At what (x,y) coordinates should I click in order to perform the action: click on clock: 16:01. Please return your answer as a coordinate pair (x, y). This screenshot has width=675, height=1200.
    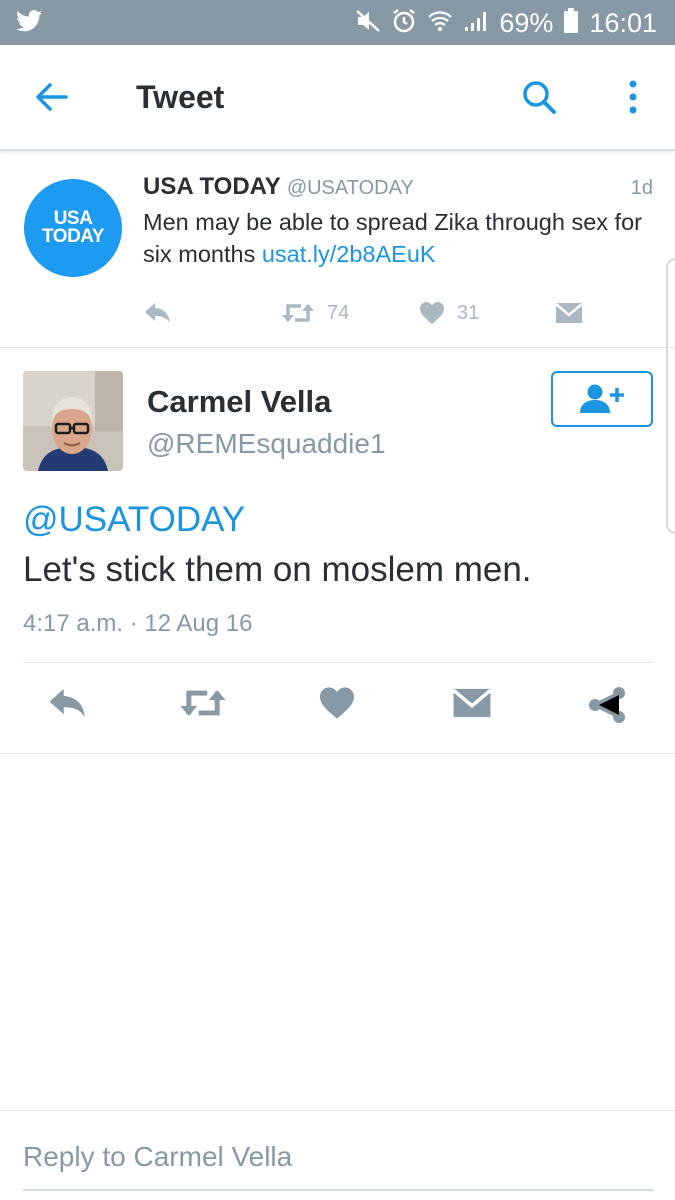
    Looking at the image, I should click on (623, 22).